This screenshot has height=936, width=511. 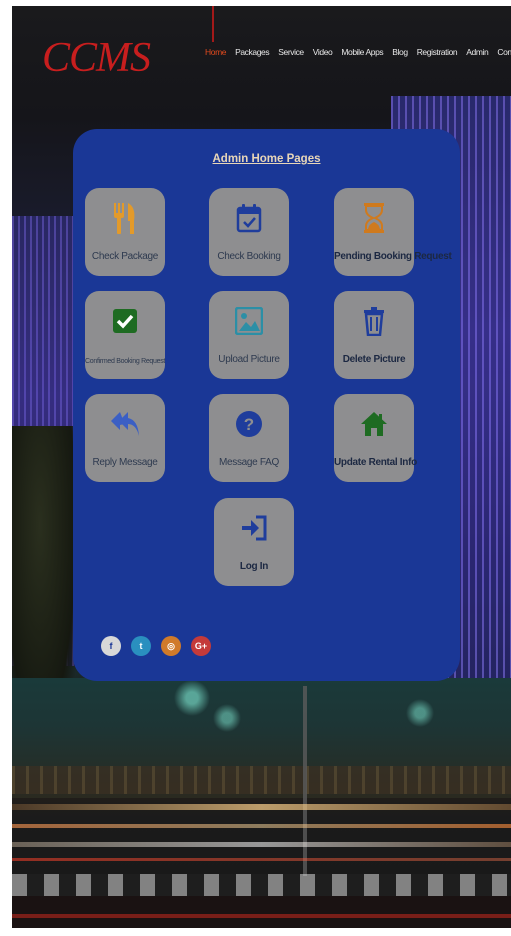 I want to click on site-logo: CCMS, so click(x=96, y=58).